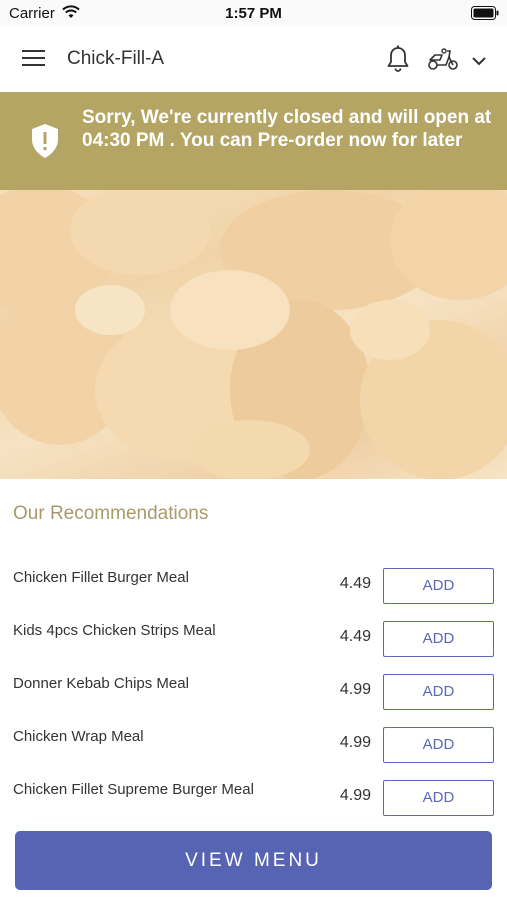 The height and width of the screenshot is (900, 507). I want to click on list-item: Chicken Fillet Burger Meal 4.49 ADD, so click(253, 579).